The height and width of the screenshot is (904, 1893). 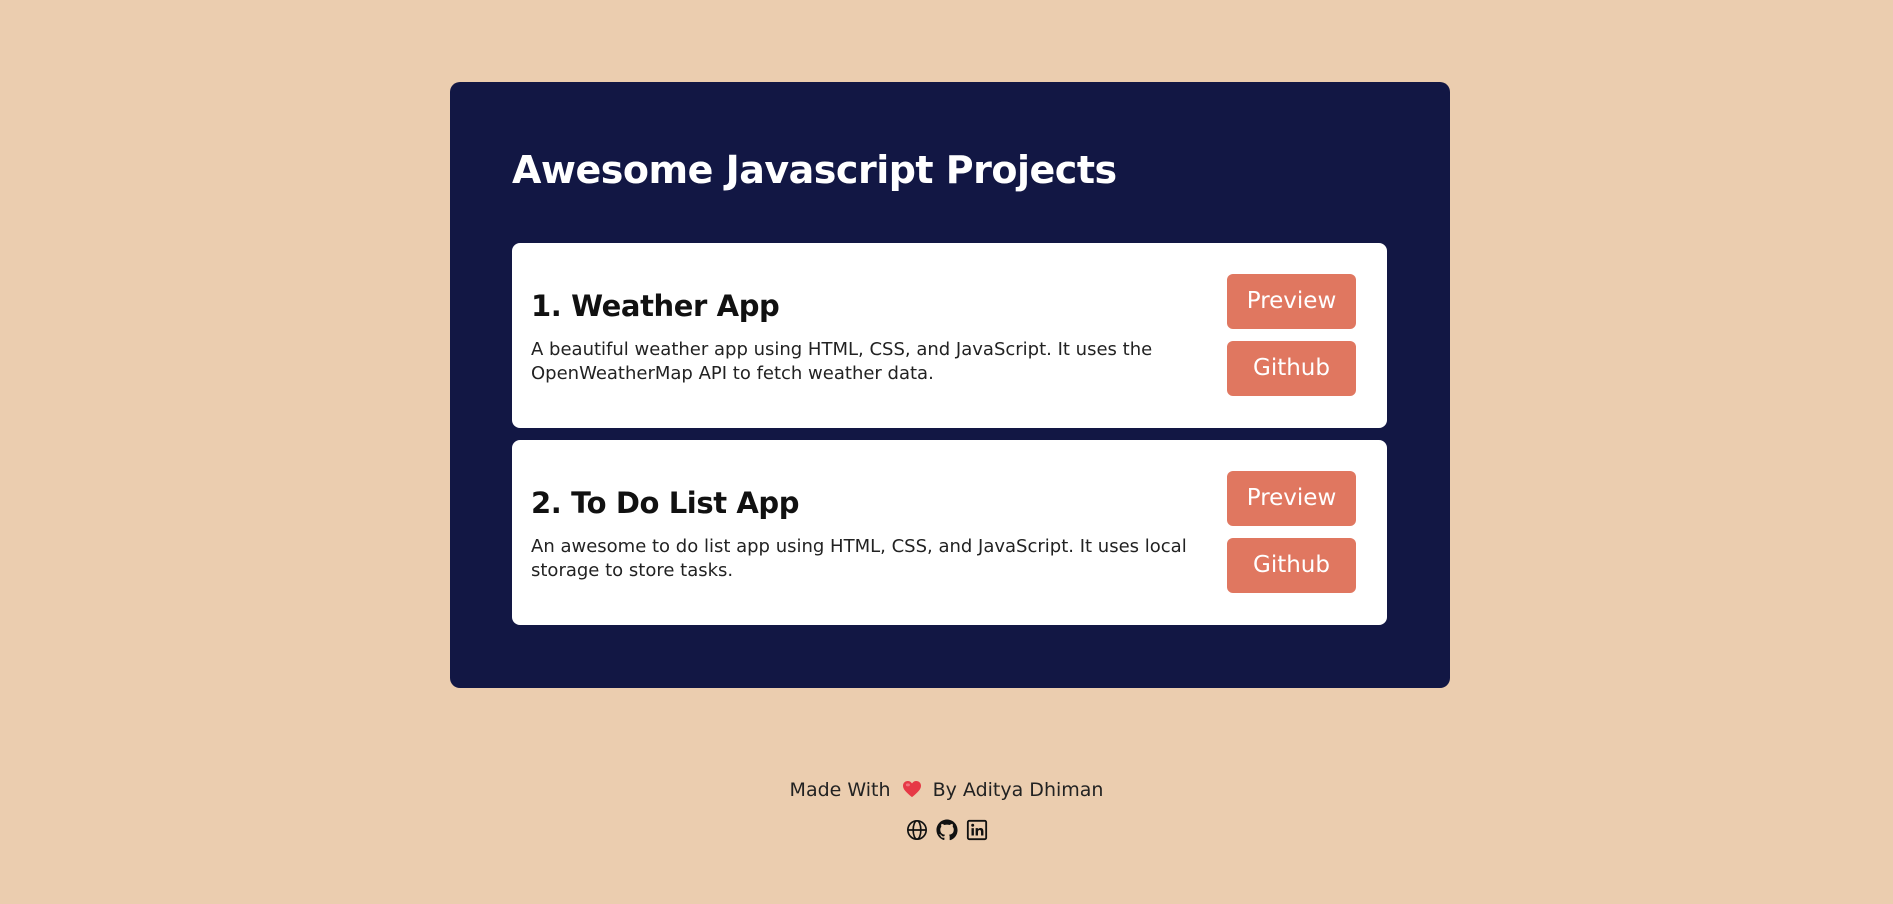 I want to click on heart-icon, so click(x=912, y=792).